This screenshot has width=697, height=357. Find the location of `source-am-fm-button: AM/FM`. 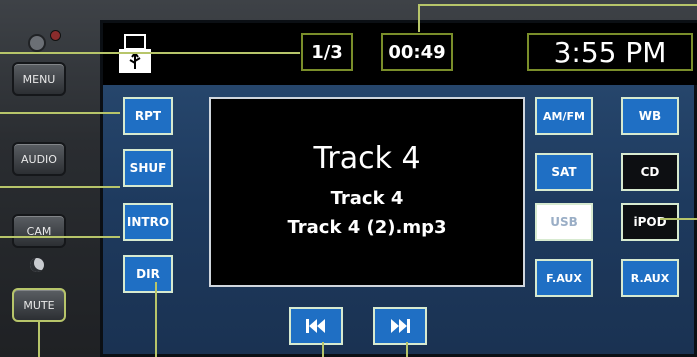

source-am-fm-button: AM/FM is located at coordinates (564, 116).